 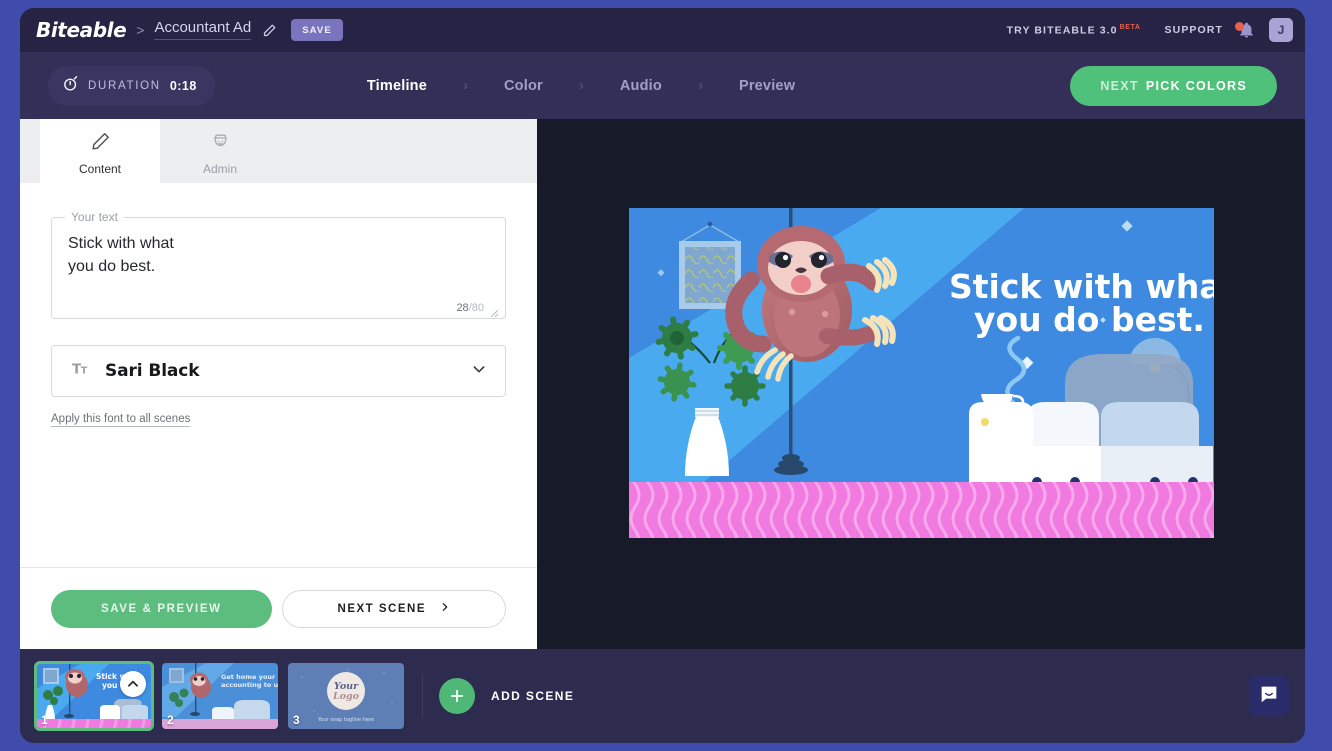 I want to click on scene-thumbnail-1: Stick with you do b 1, so click(x=94, y=696).